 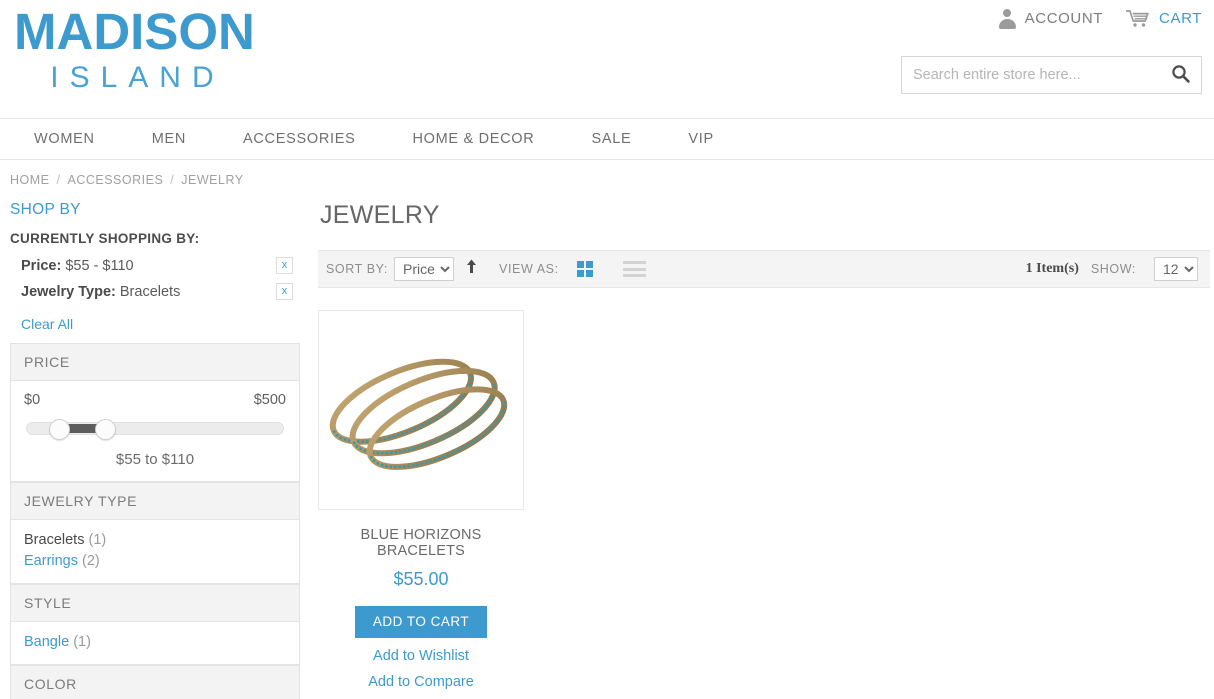 What do you see at coordinates (155, 400) in the screenshot?
I see `price-scale-labels: $0 $500` at bounding box center [155, 400].